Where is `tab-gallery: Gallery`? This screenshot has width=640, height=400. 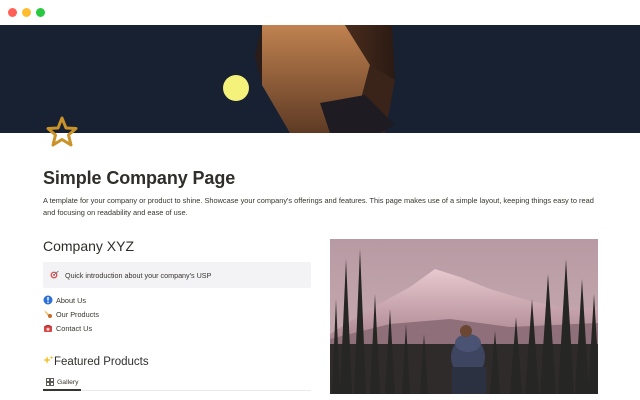
tab-gallery: Gallery is located at coordinates (62, 382).